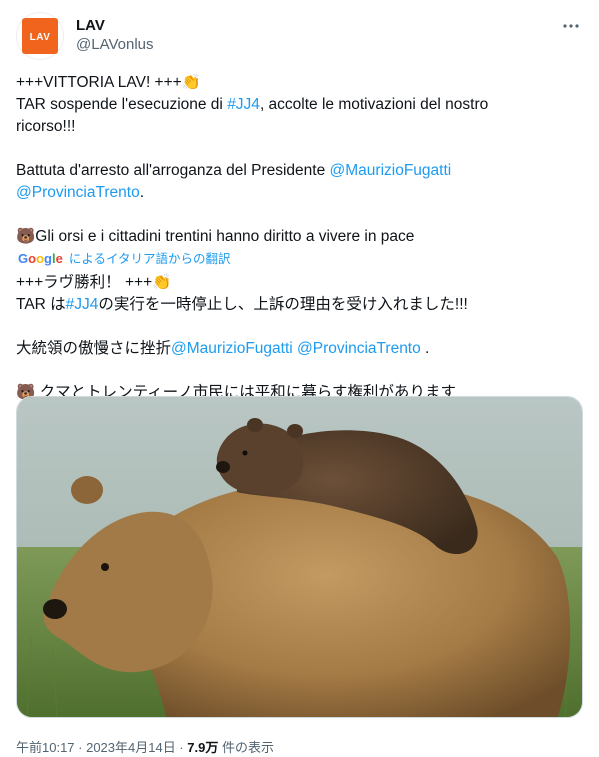 The image size is (599, 757). Describe the element at coordinates (122, 104) in the screenshot. I see `tweet-line-2-text-a: TAR sospende l'esecuzione di` at that location.